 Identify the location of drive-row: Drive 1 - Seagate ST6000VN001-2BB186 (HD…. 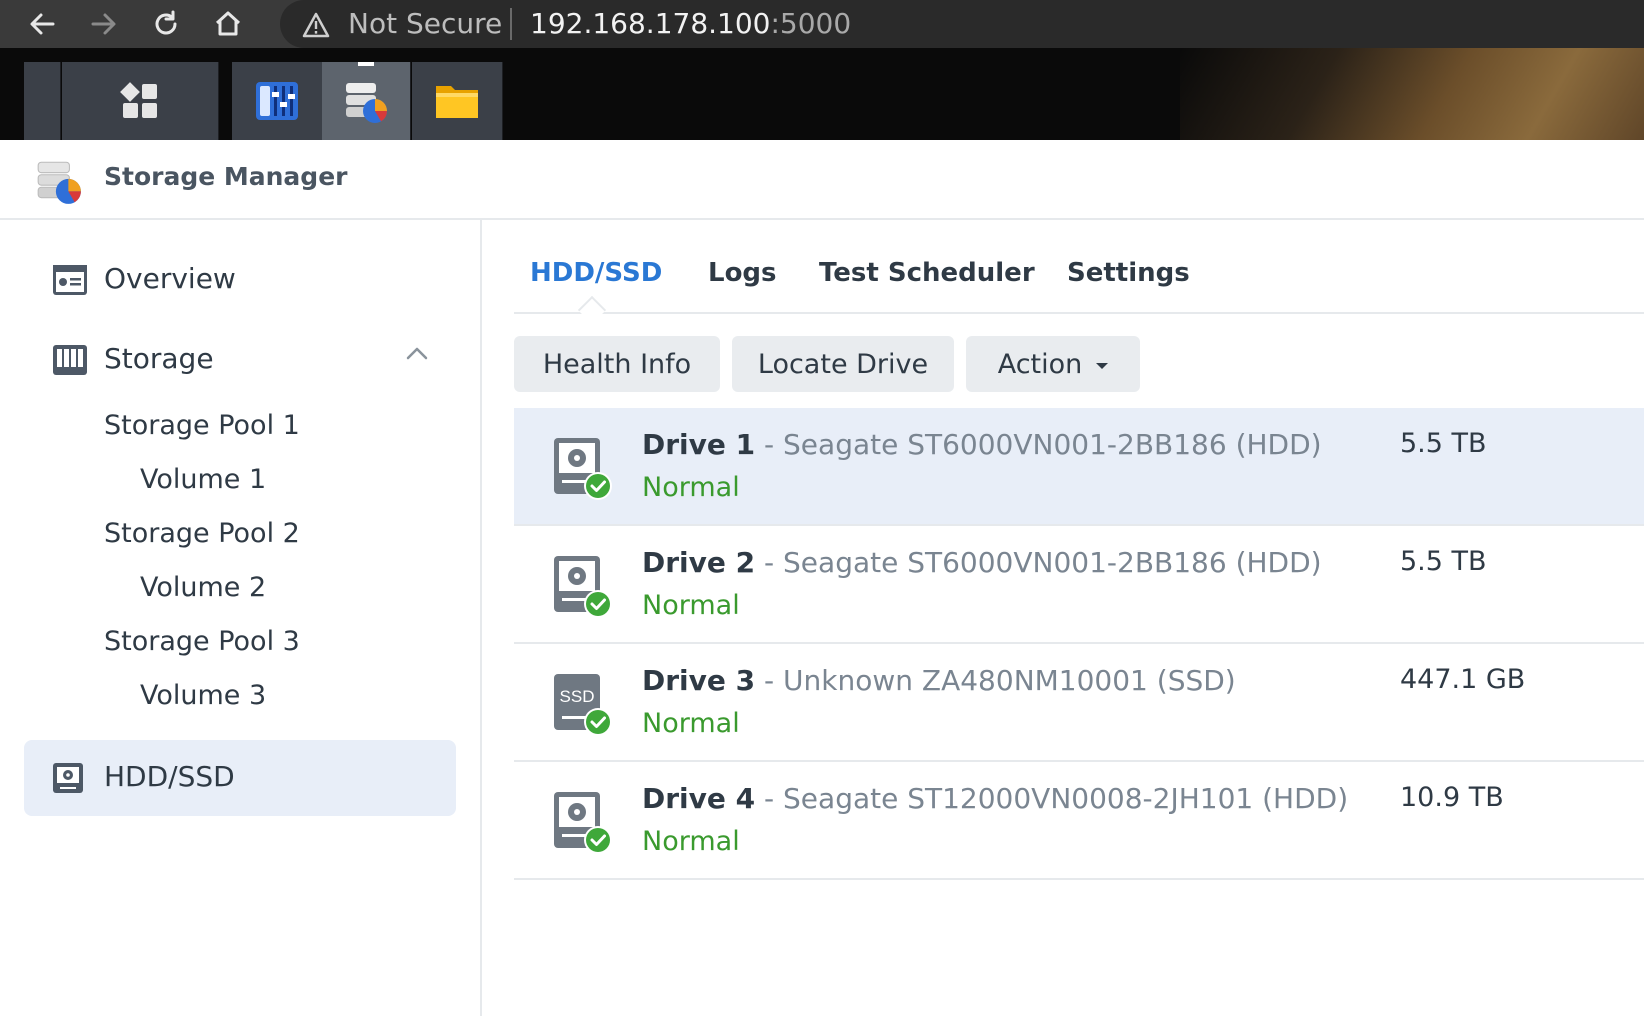
(1079, 467).